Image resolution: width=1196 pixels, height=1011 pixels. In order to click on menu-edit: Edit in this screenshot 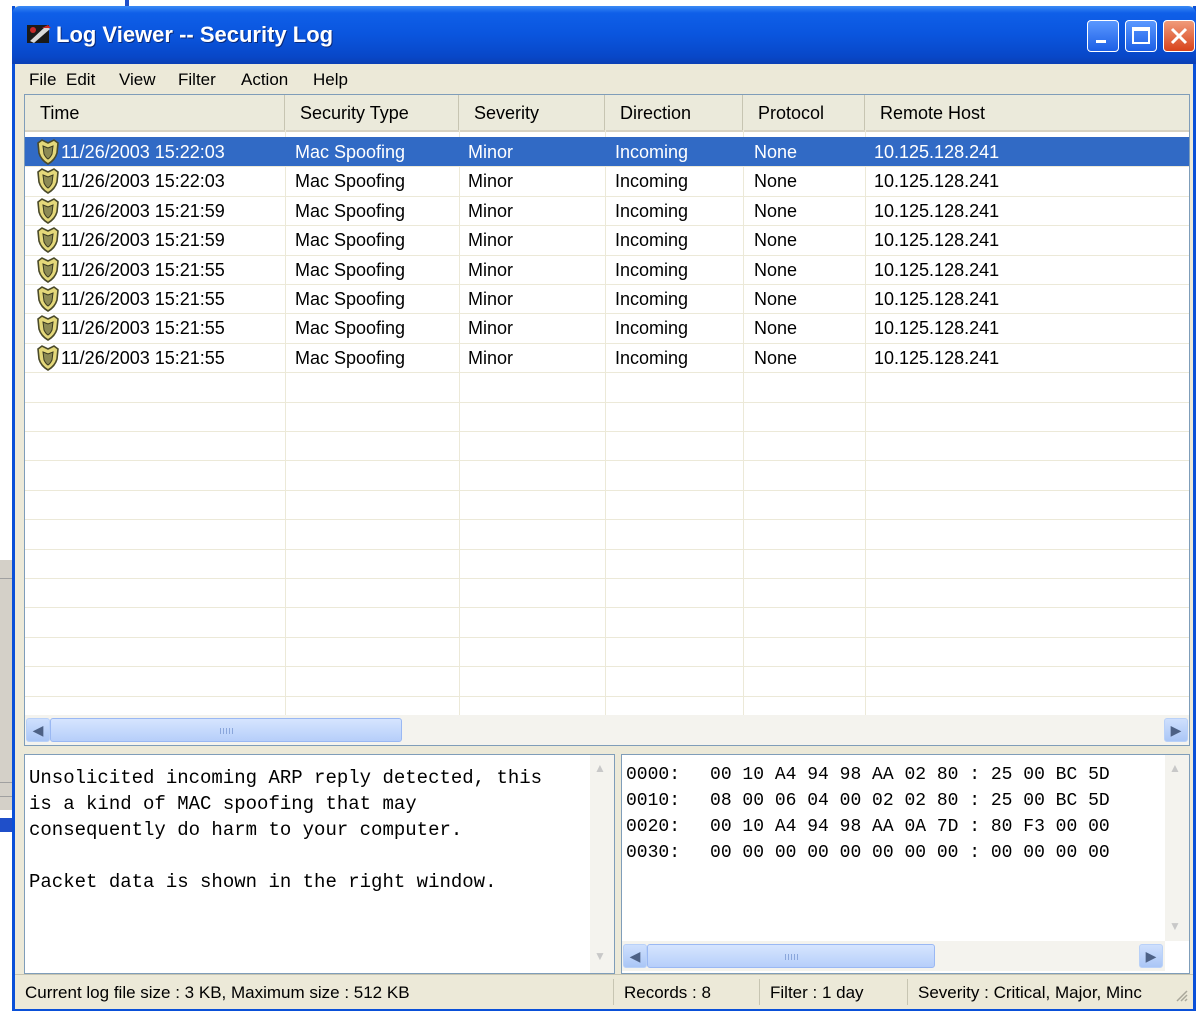, I will do `click(80, 80)`.